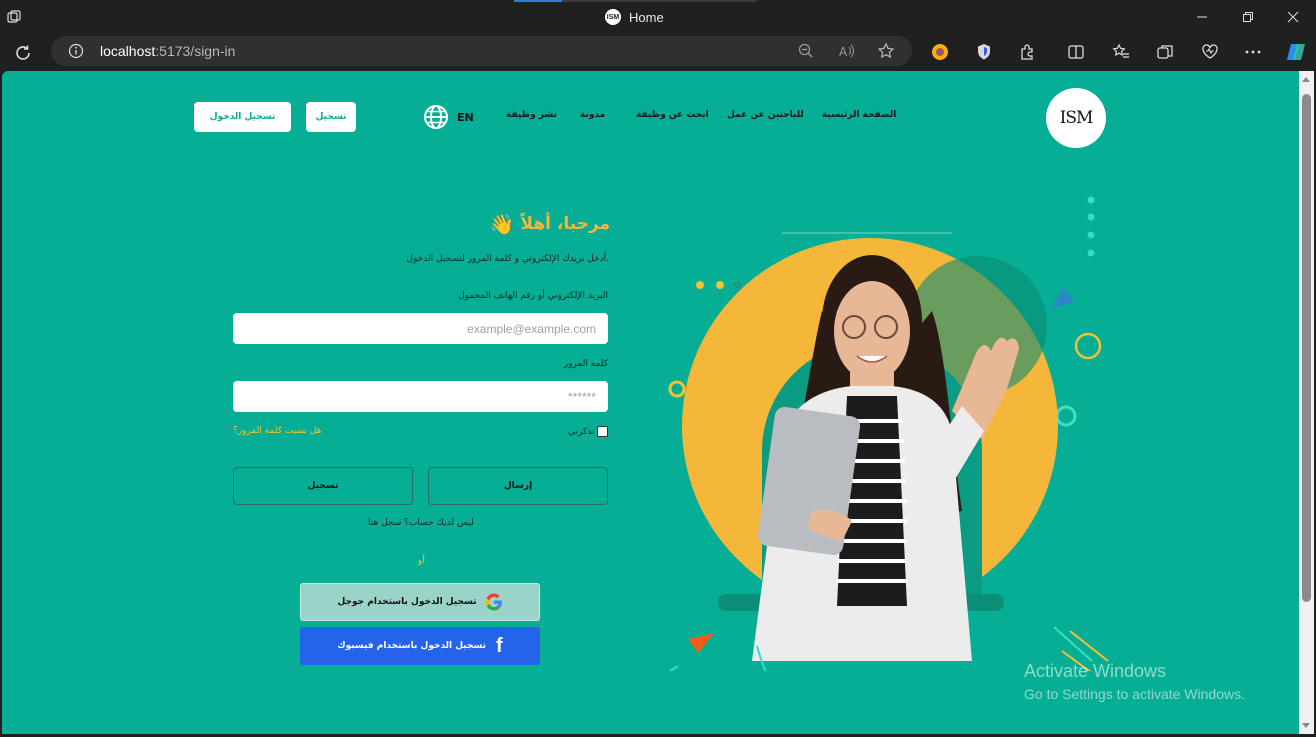 This screenshot has height=737, width=1316. Describe the element at coordinates (581, 431) in the screenshot. I see `remember-me-label: تذكرني` at that location.